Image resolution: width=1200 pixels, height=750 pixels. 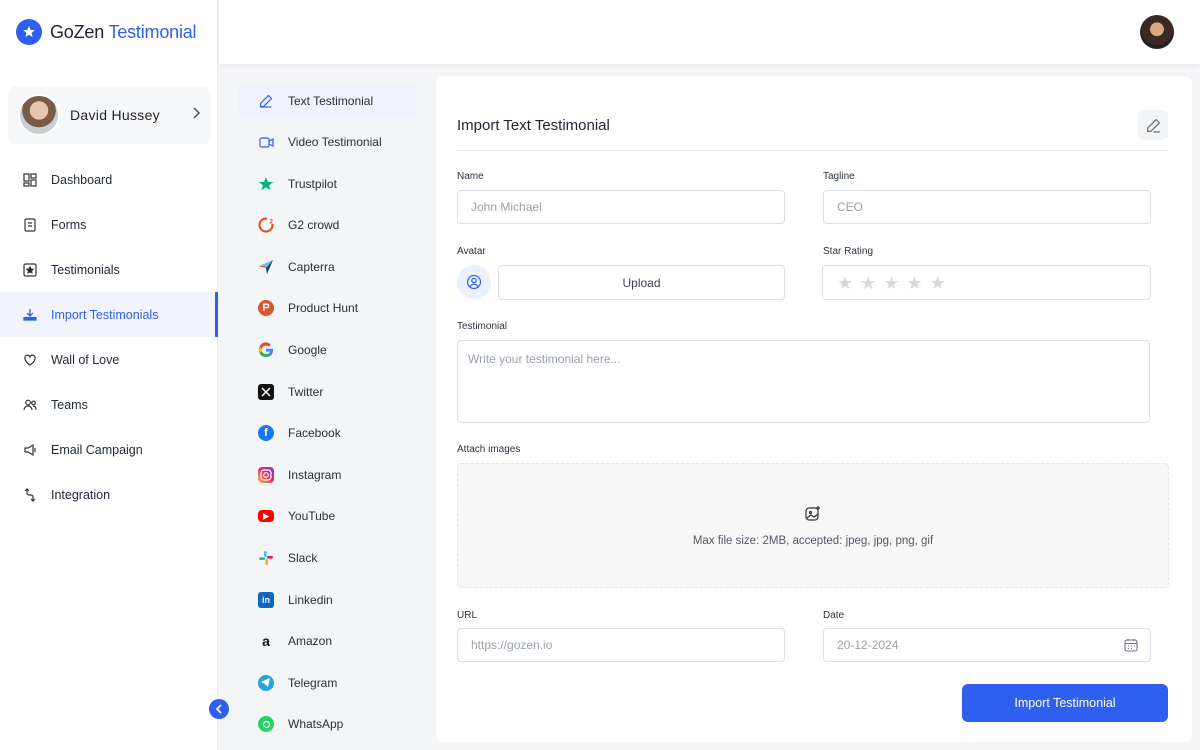 I want to click on title-divider, so click(x=813, y=150).